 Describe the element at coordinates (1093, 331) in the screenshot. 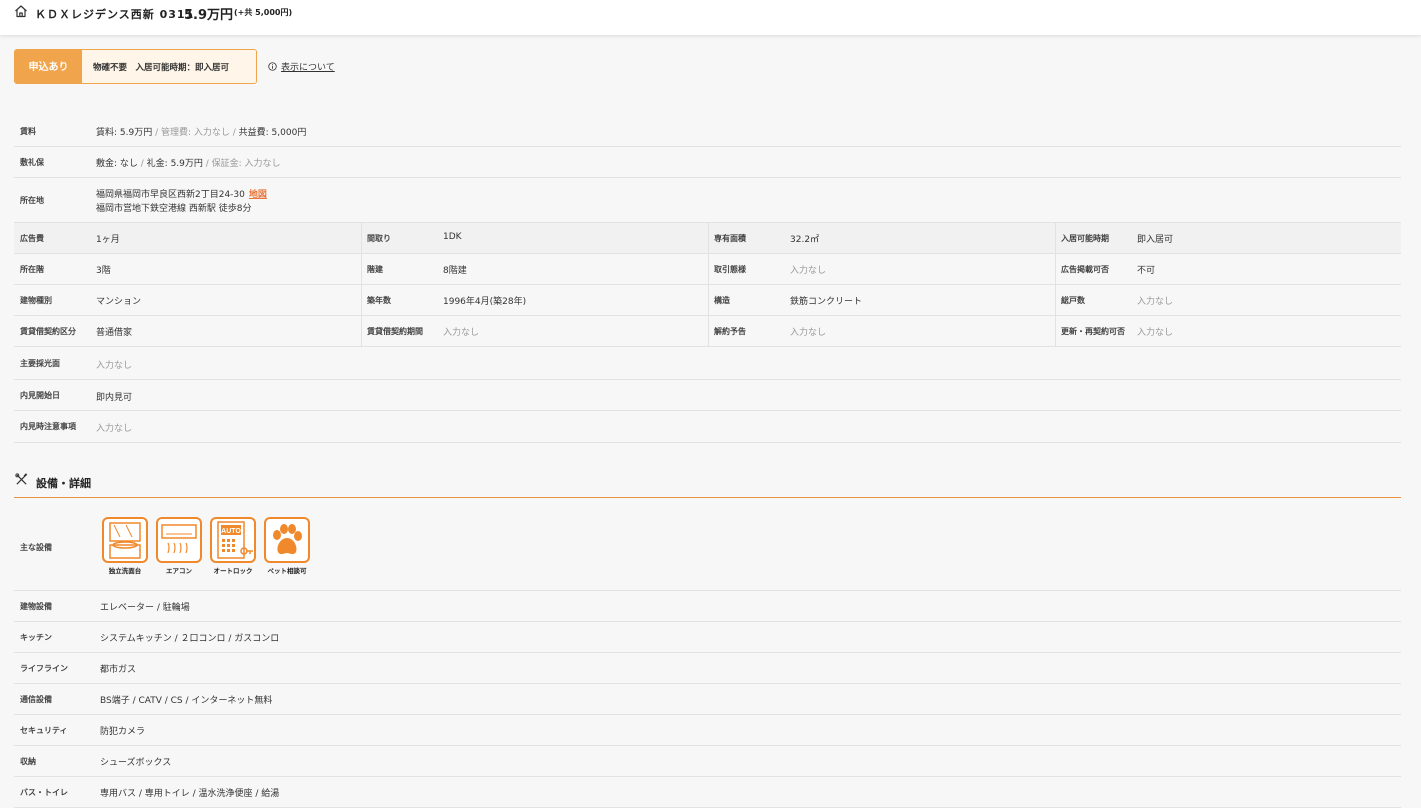

I see `grid-cell-label: 更新・再契約可否` at that location.